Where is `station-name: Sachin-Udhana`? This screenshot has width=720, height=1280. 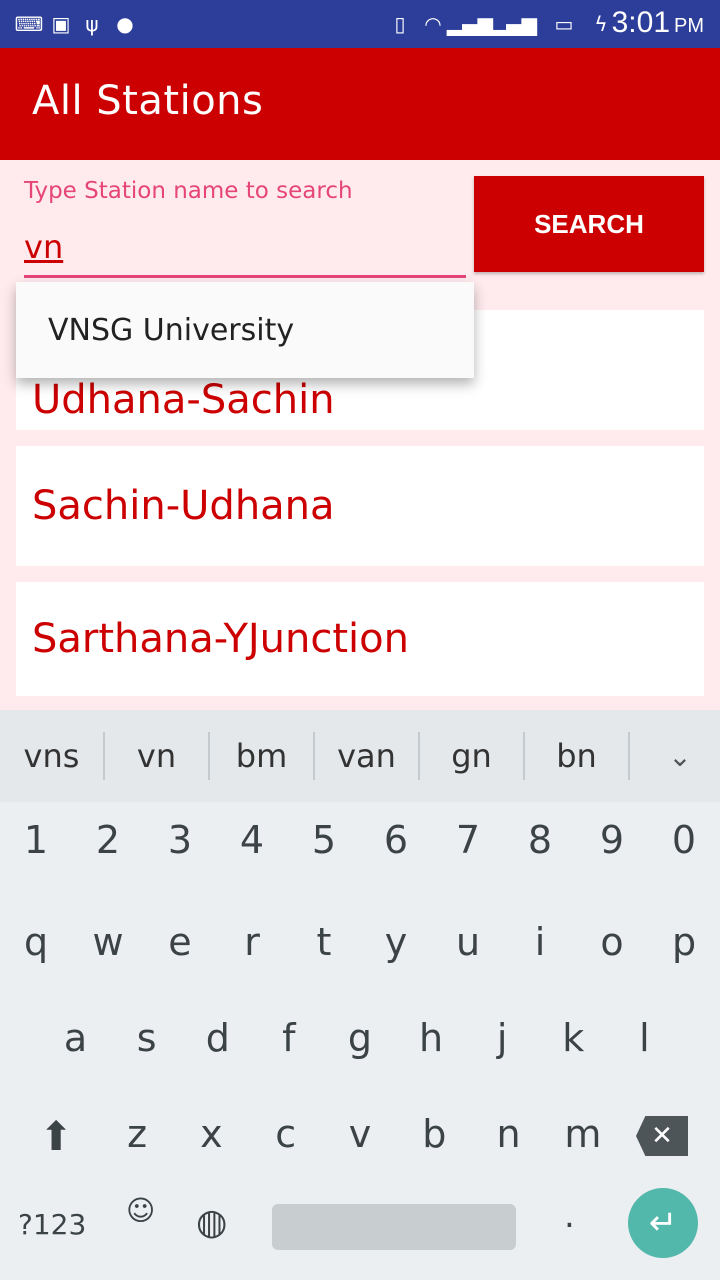 station-name: Sachin-Udhana is located at coordinates (183, 506).